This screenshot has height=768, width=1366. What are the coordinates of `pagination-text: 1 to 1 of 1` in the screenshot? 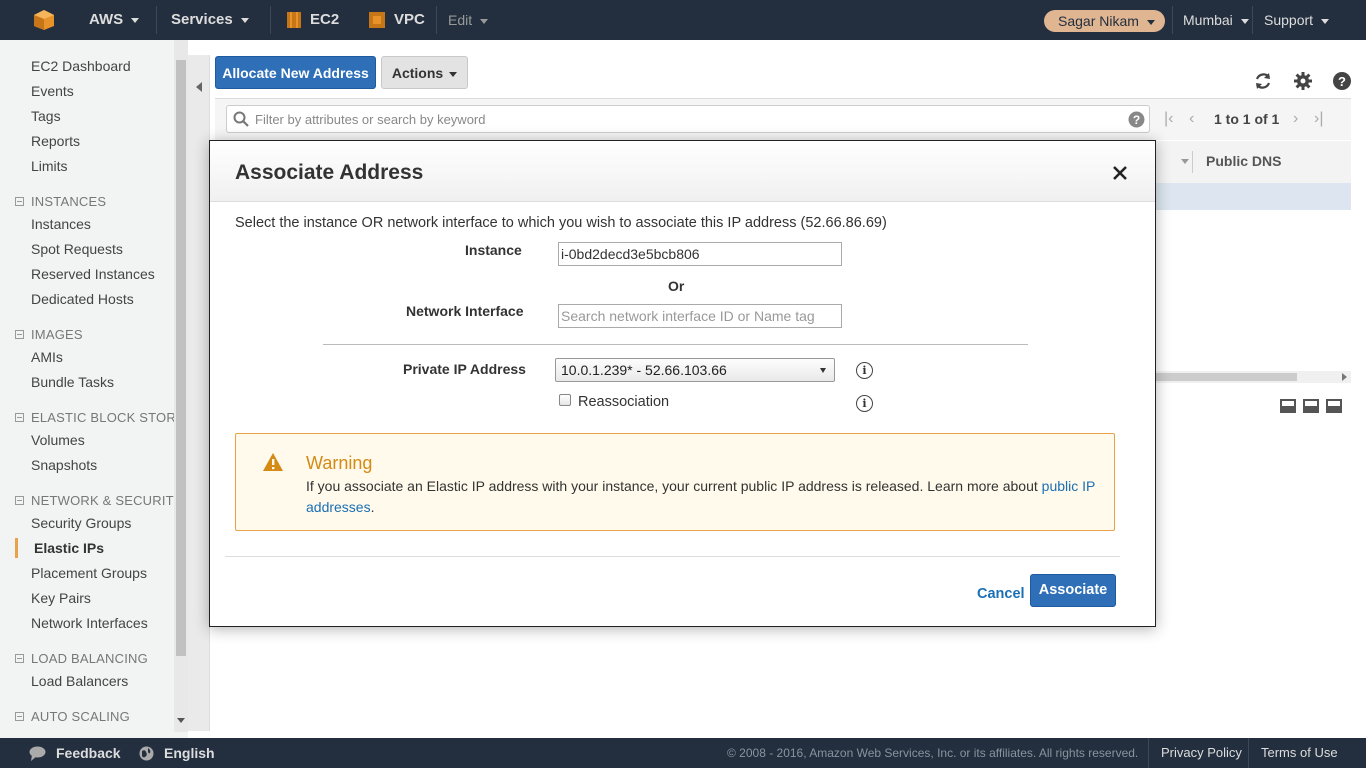 It's located at (1247, 119).